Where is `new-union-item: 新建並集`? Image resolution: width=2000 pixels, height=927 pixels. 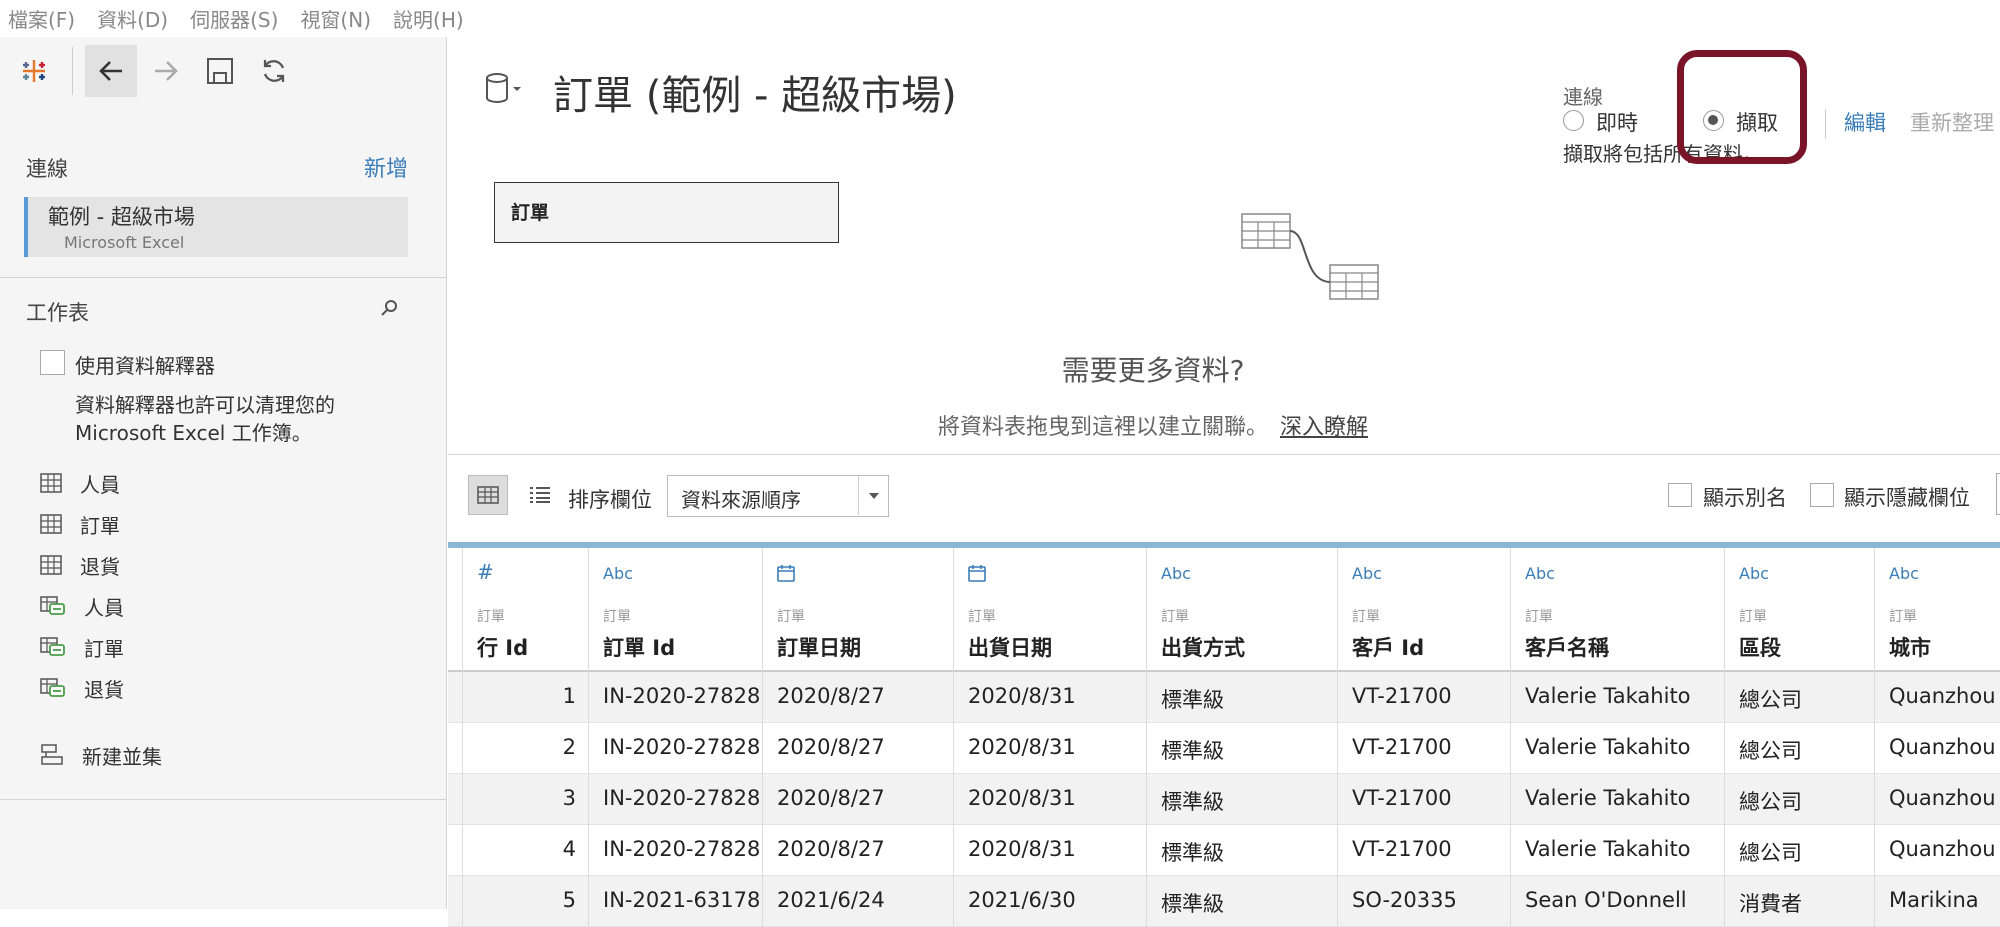
new-union-item: 新建並集 is located at coordinates (101, 755).